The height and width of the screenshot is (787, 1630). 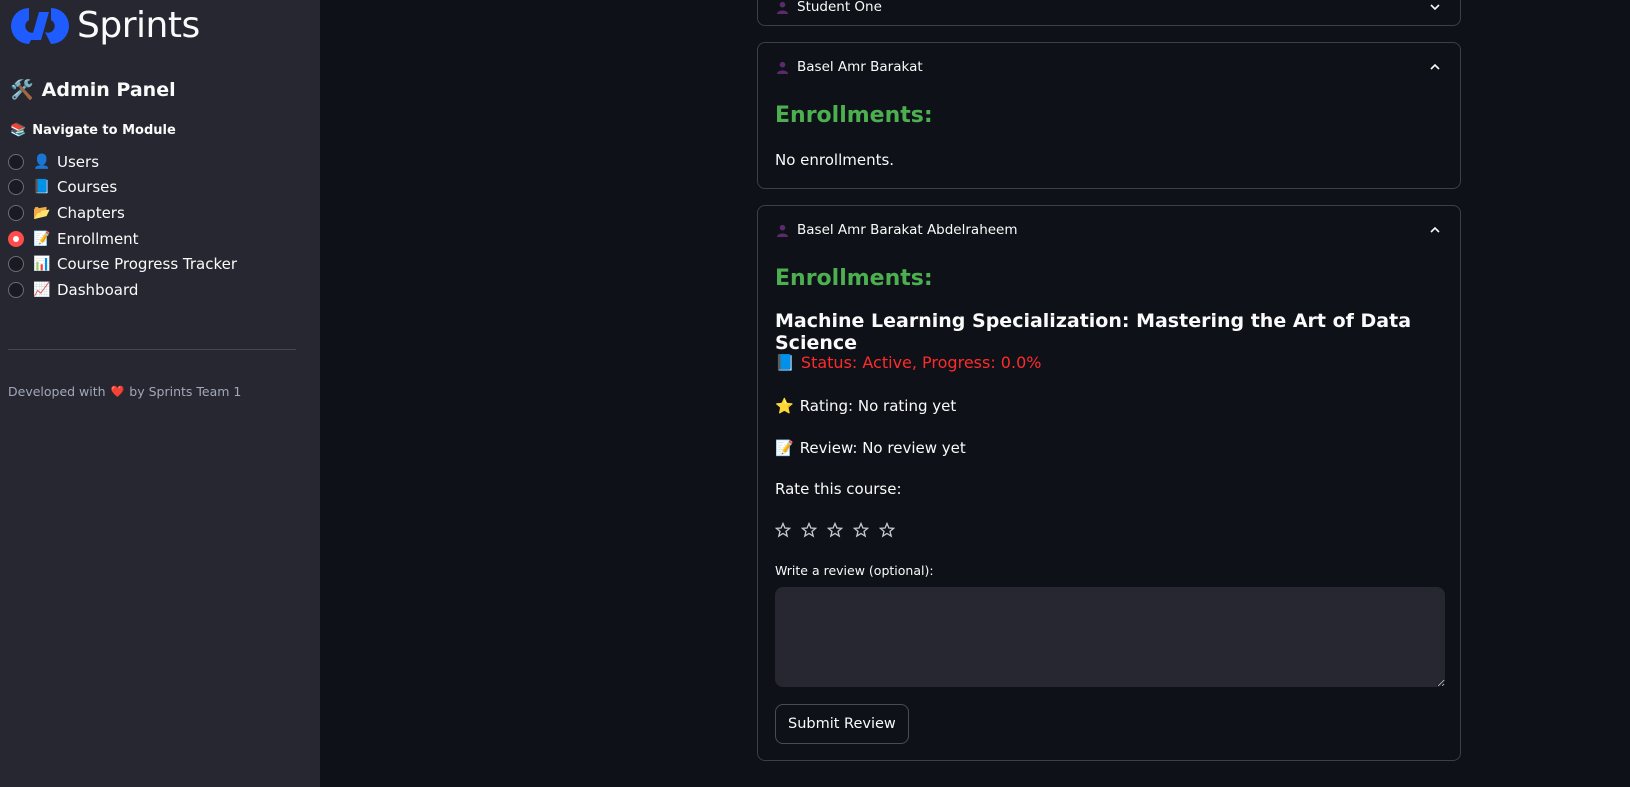 I want to click on navigate-label-text: Navigate to Module, so click(x=104, y=130).